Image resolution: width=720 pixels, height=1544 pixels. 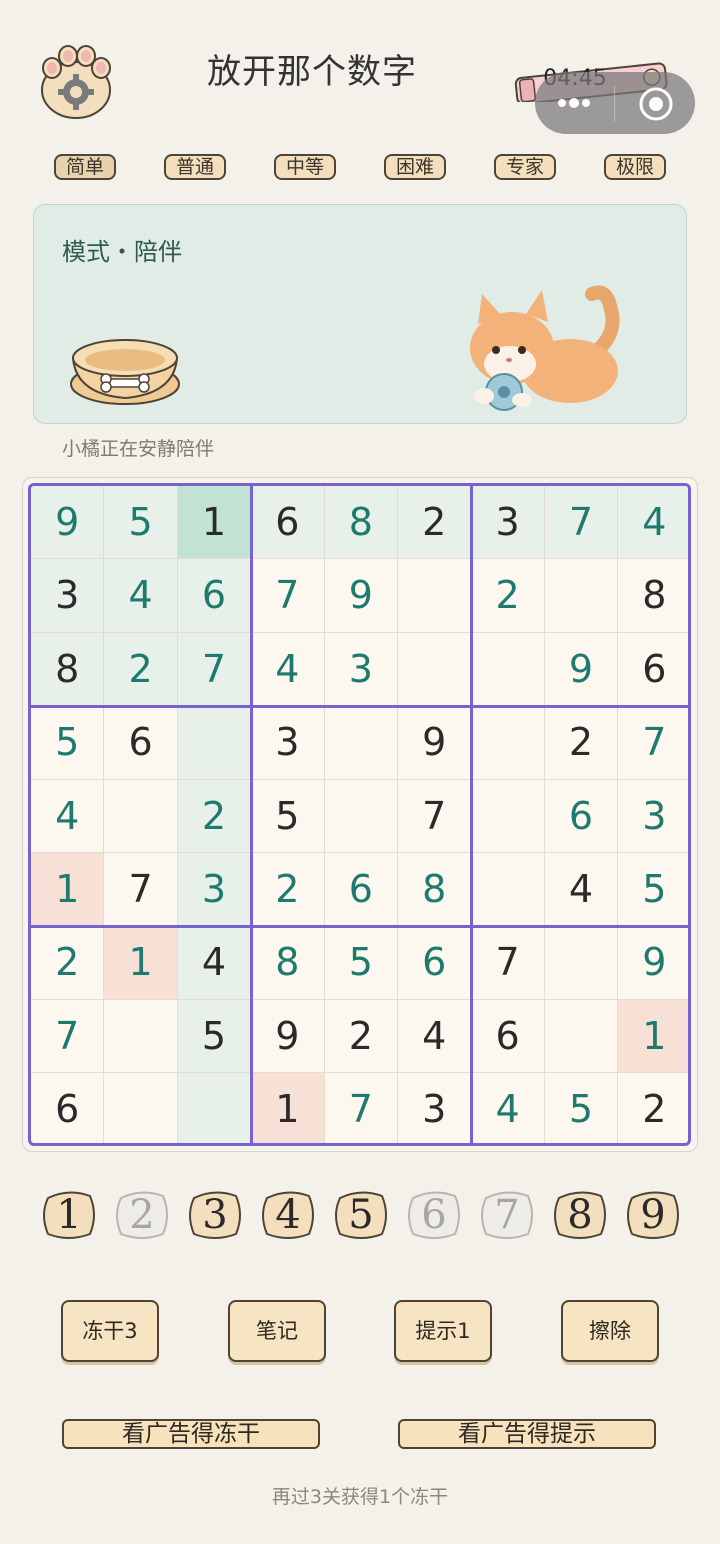 I want to click on difficulty-tab: 简单, so click(x=85, y=167).